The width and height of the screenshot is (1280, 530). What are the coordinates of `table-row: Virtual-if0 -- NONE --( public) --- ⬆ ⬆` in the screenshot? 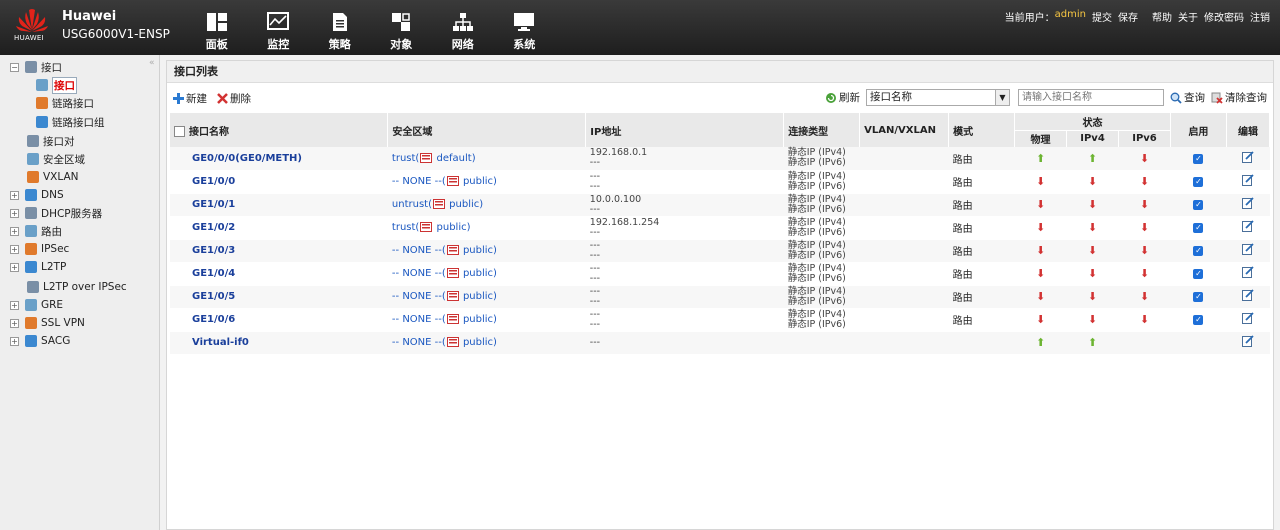 It's located at (720, 343).